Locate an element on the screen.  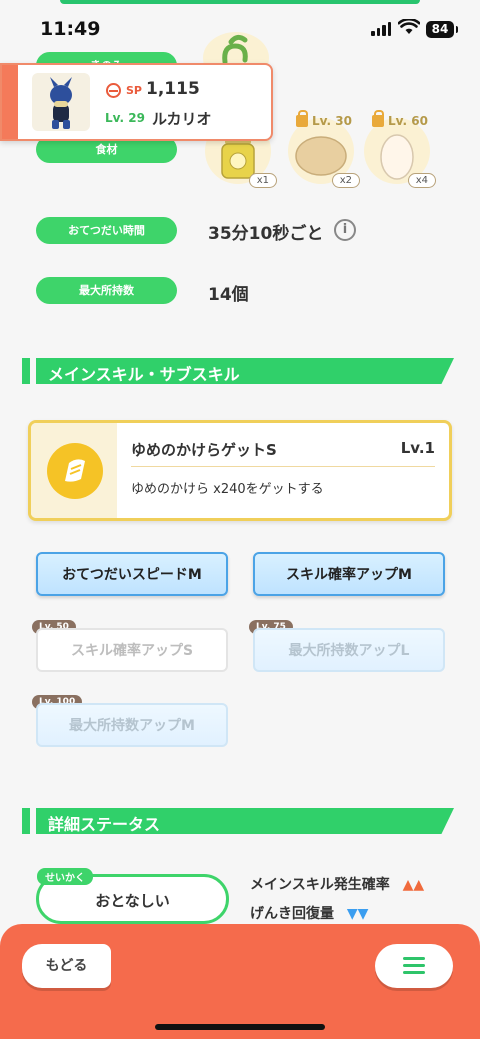
main-skill-level: Lv.1 is located at coordinates (417, 448).